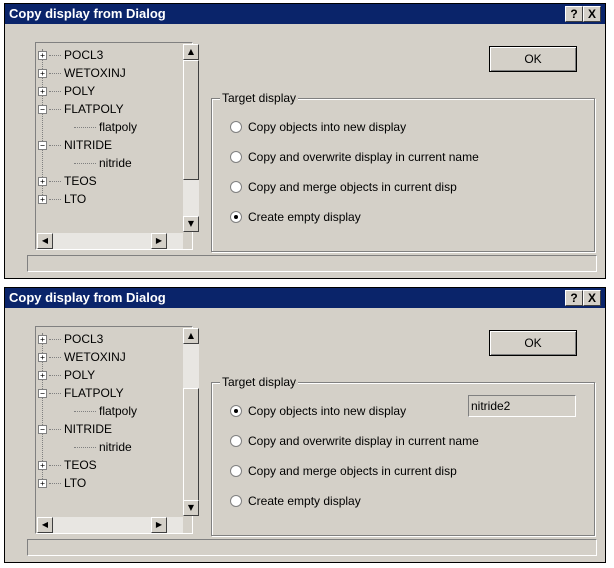 The width and height of the screenshot is (614, 568). What do you see at coordinates (312, 547) in the screenshot?
I see `status-bar` at bounding box center [312, 547].